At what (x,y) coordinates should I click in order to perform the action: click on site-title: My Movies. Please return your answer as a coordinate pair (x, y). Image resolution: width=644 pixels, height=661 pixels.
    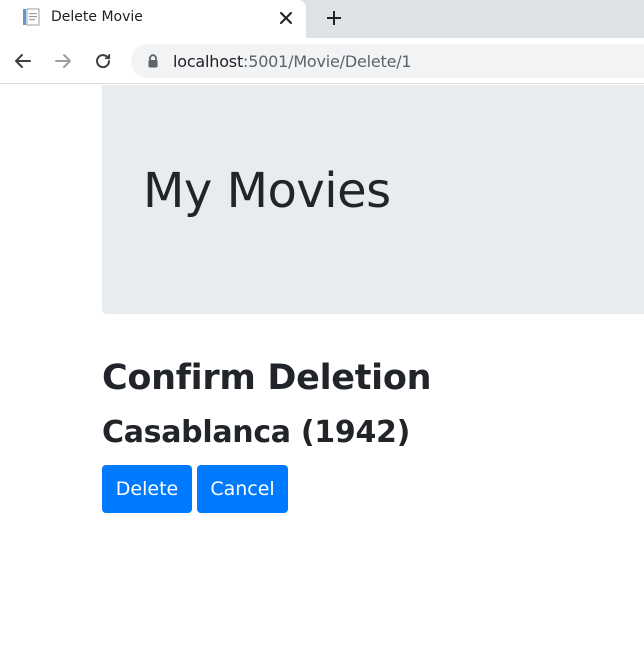
    Looking at the image, I should click on (267, 191).